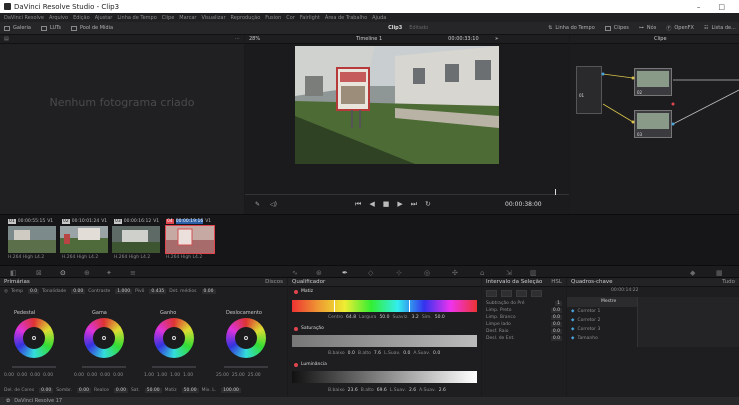 The image size is (739, 405). I want to click on luminance-gradient, so click(384, 377).